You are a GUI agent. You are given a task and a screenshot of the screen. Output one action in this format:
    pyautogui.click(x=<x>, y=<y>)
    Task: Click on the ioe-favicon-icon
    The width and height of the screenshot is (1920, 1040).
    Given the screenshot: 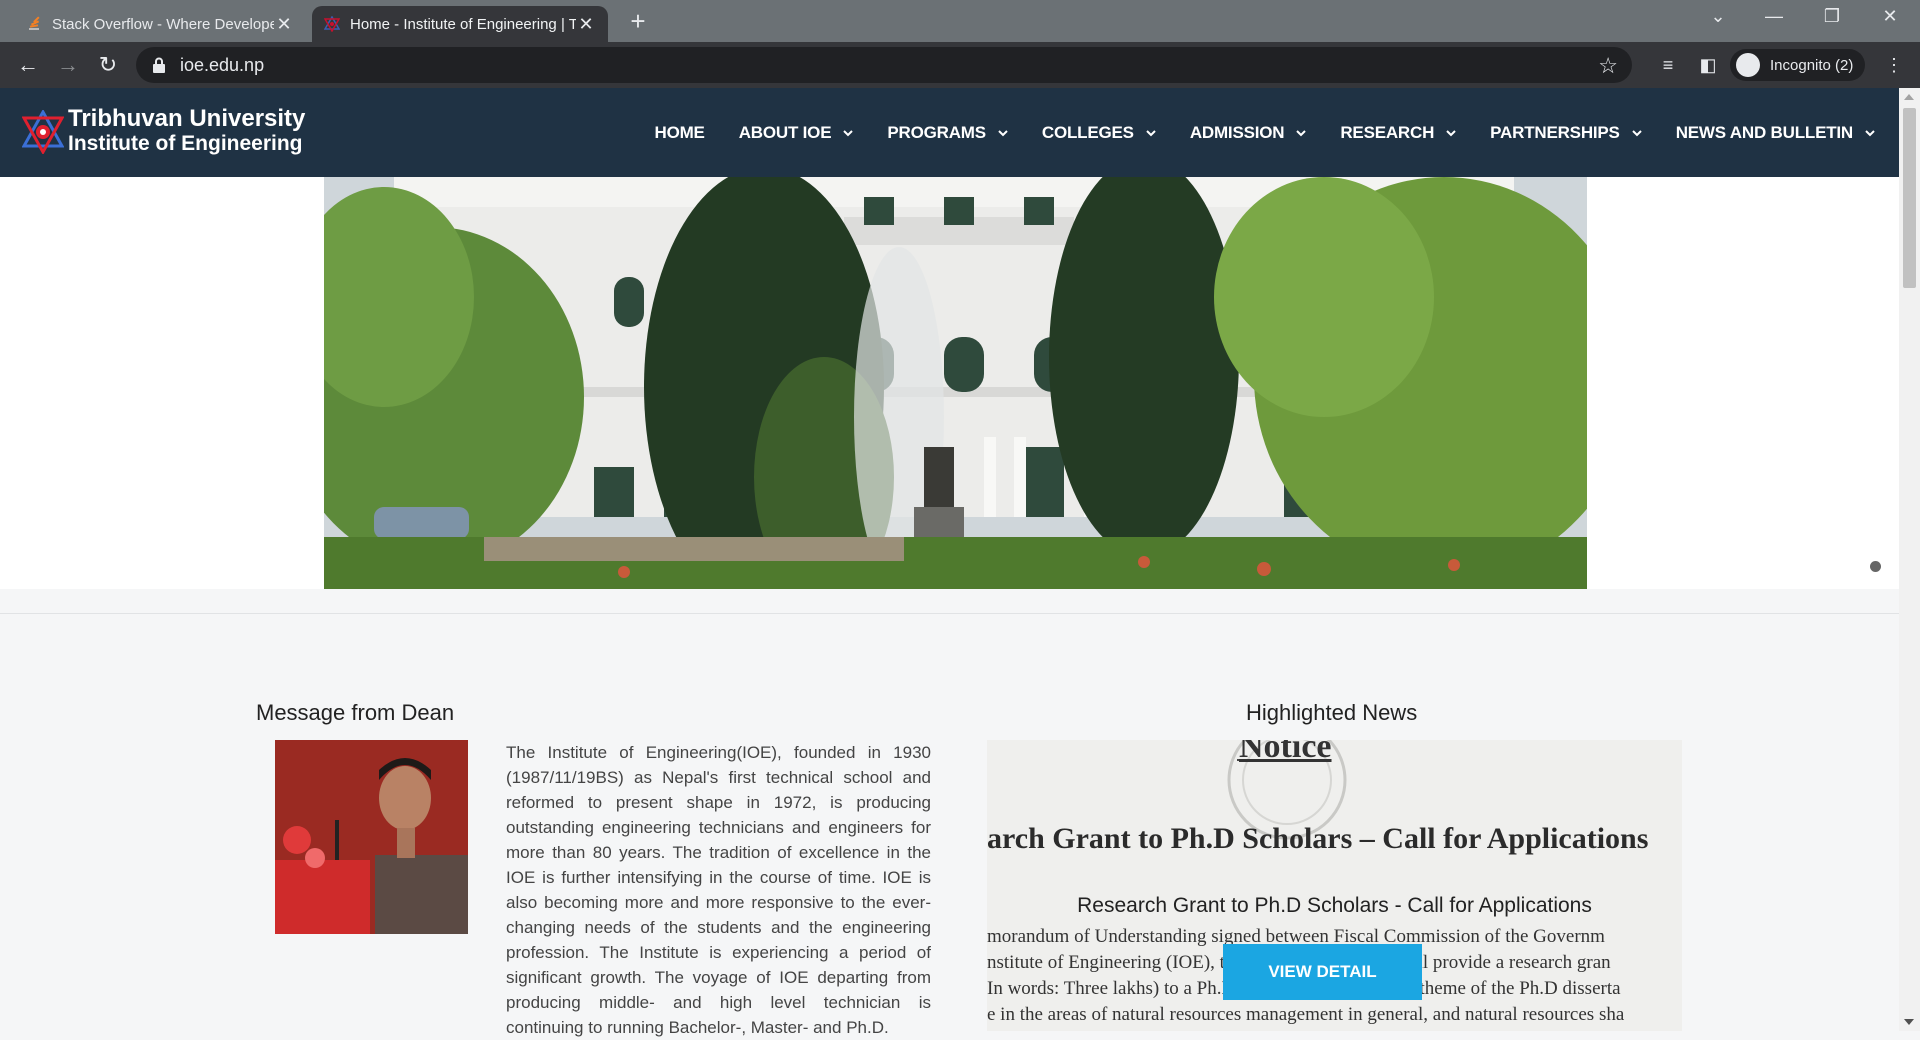 What is the action you would take?
    pyautogui.click(x=332, y=24)
    